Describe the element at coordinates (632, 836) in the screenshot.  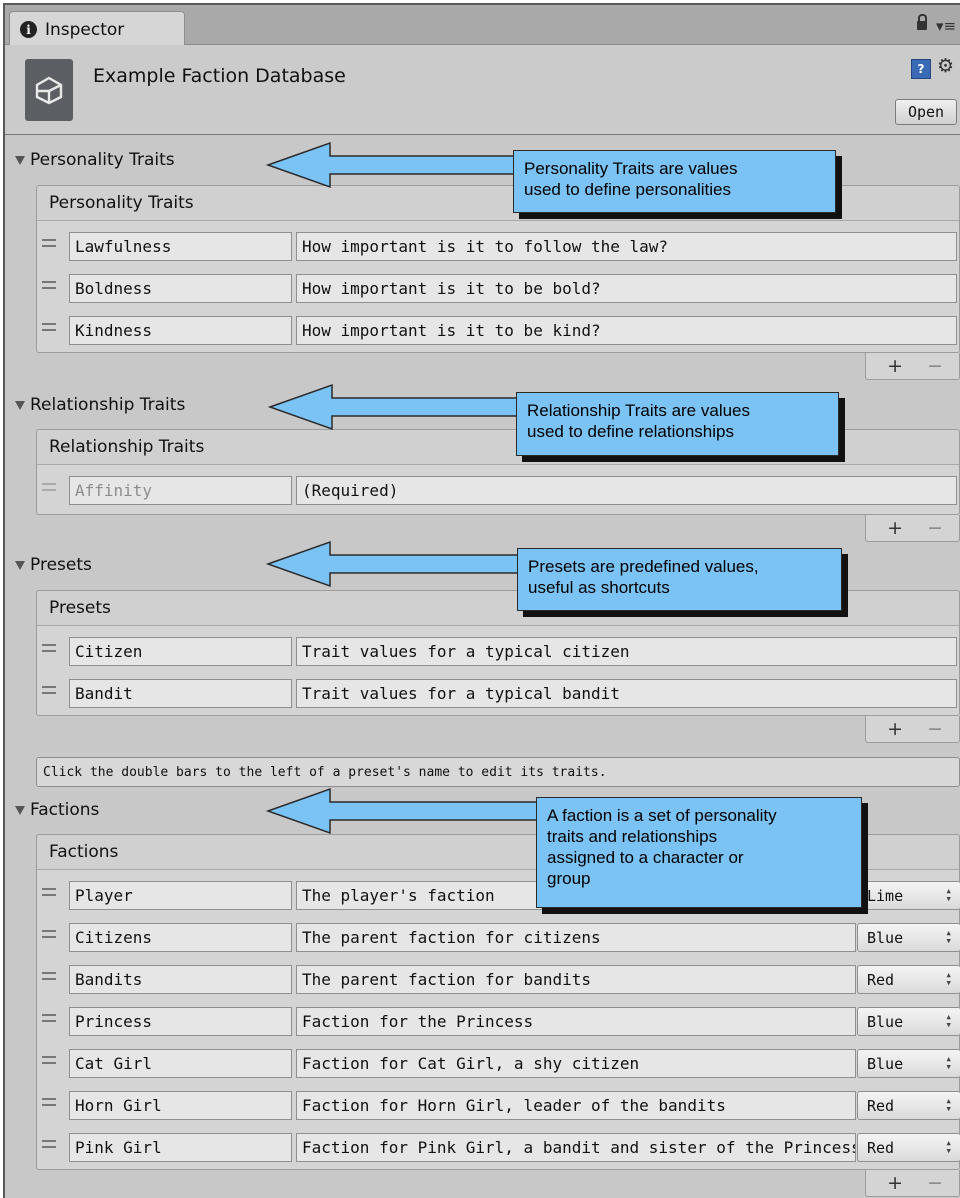
I see `callout-line: traits and relationships` at that location.